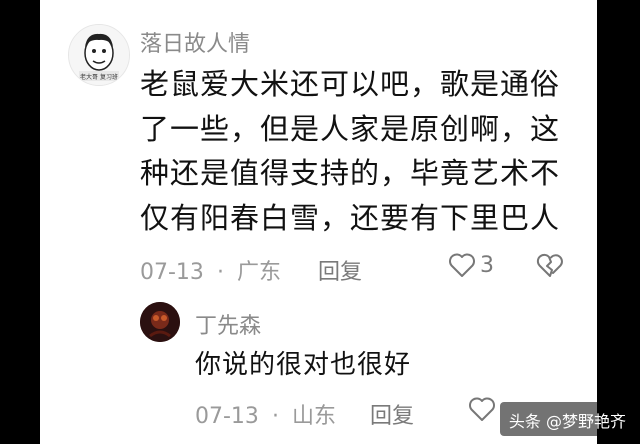  Describe the element at coordinates (313, 416) in the screenshot. I see `reply-location: 山东` at that location.